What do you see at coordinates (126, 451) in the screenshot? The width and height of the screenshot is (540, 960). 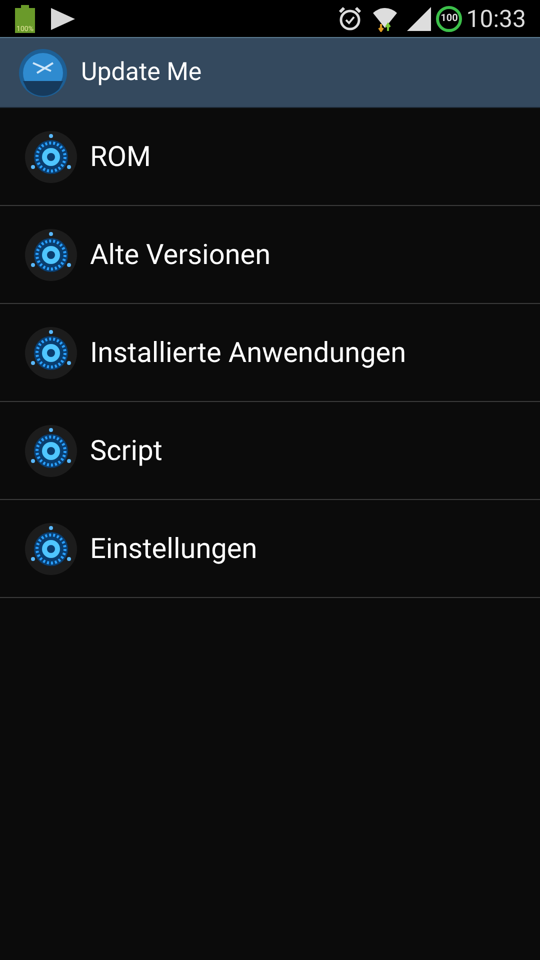 I see `menu-item: Script` at bounding box center [126, 451].